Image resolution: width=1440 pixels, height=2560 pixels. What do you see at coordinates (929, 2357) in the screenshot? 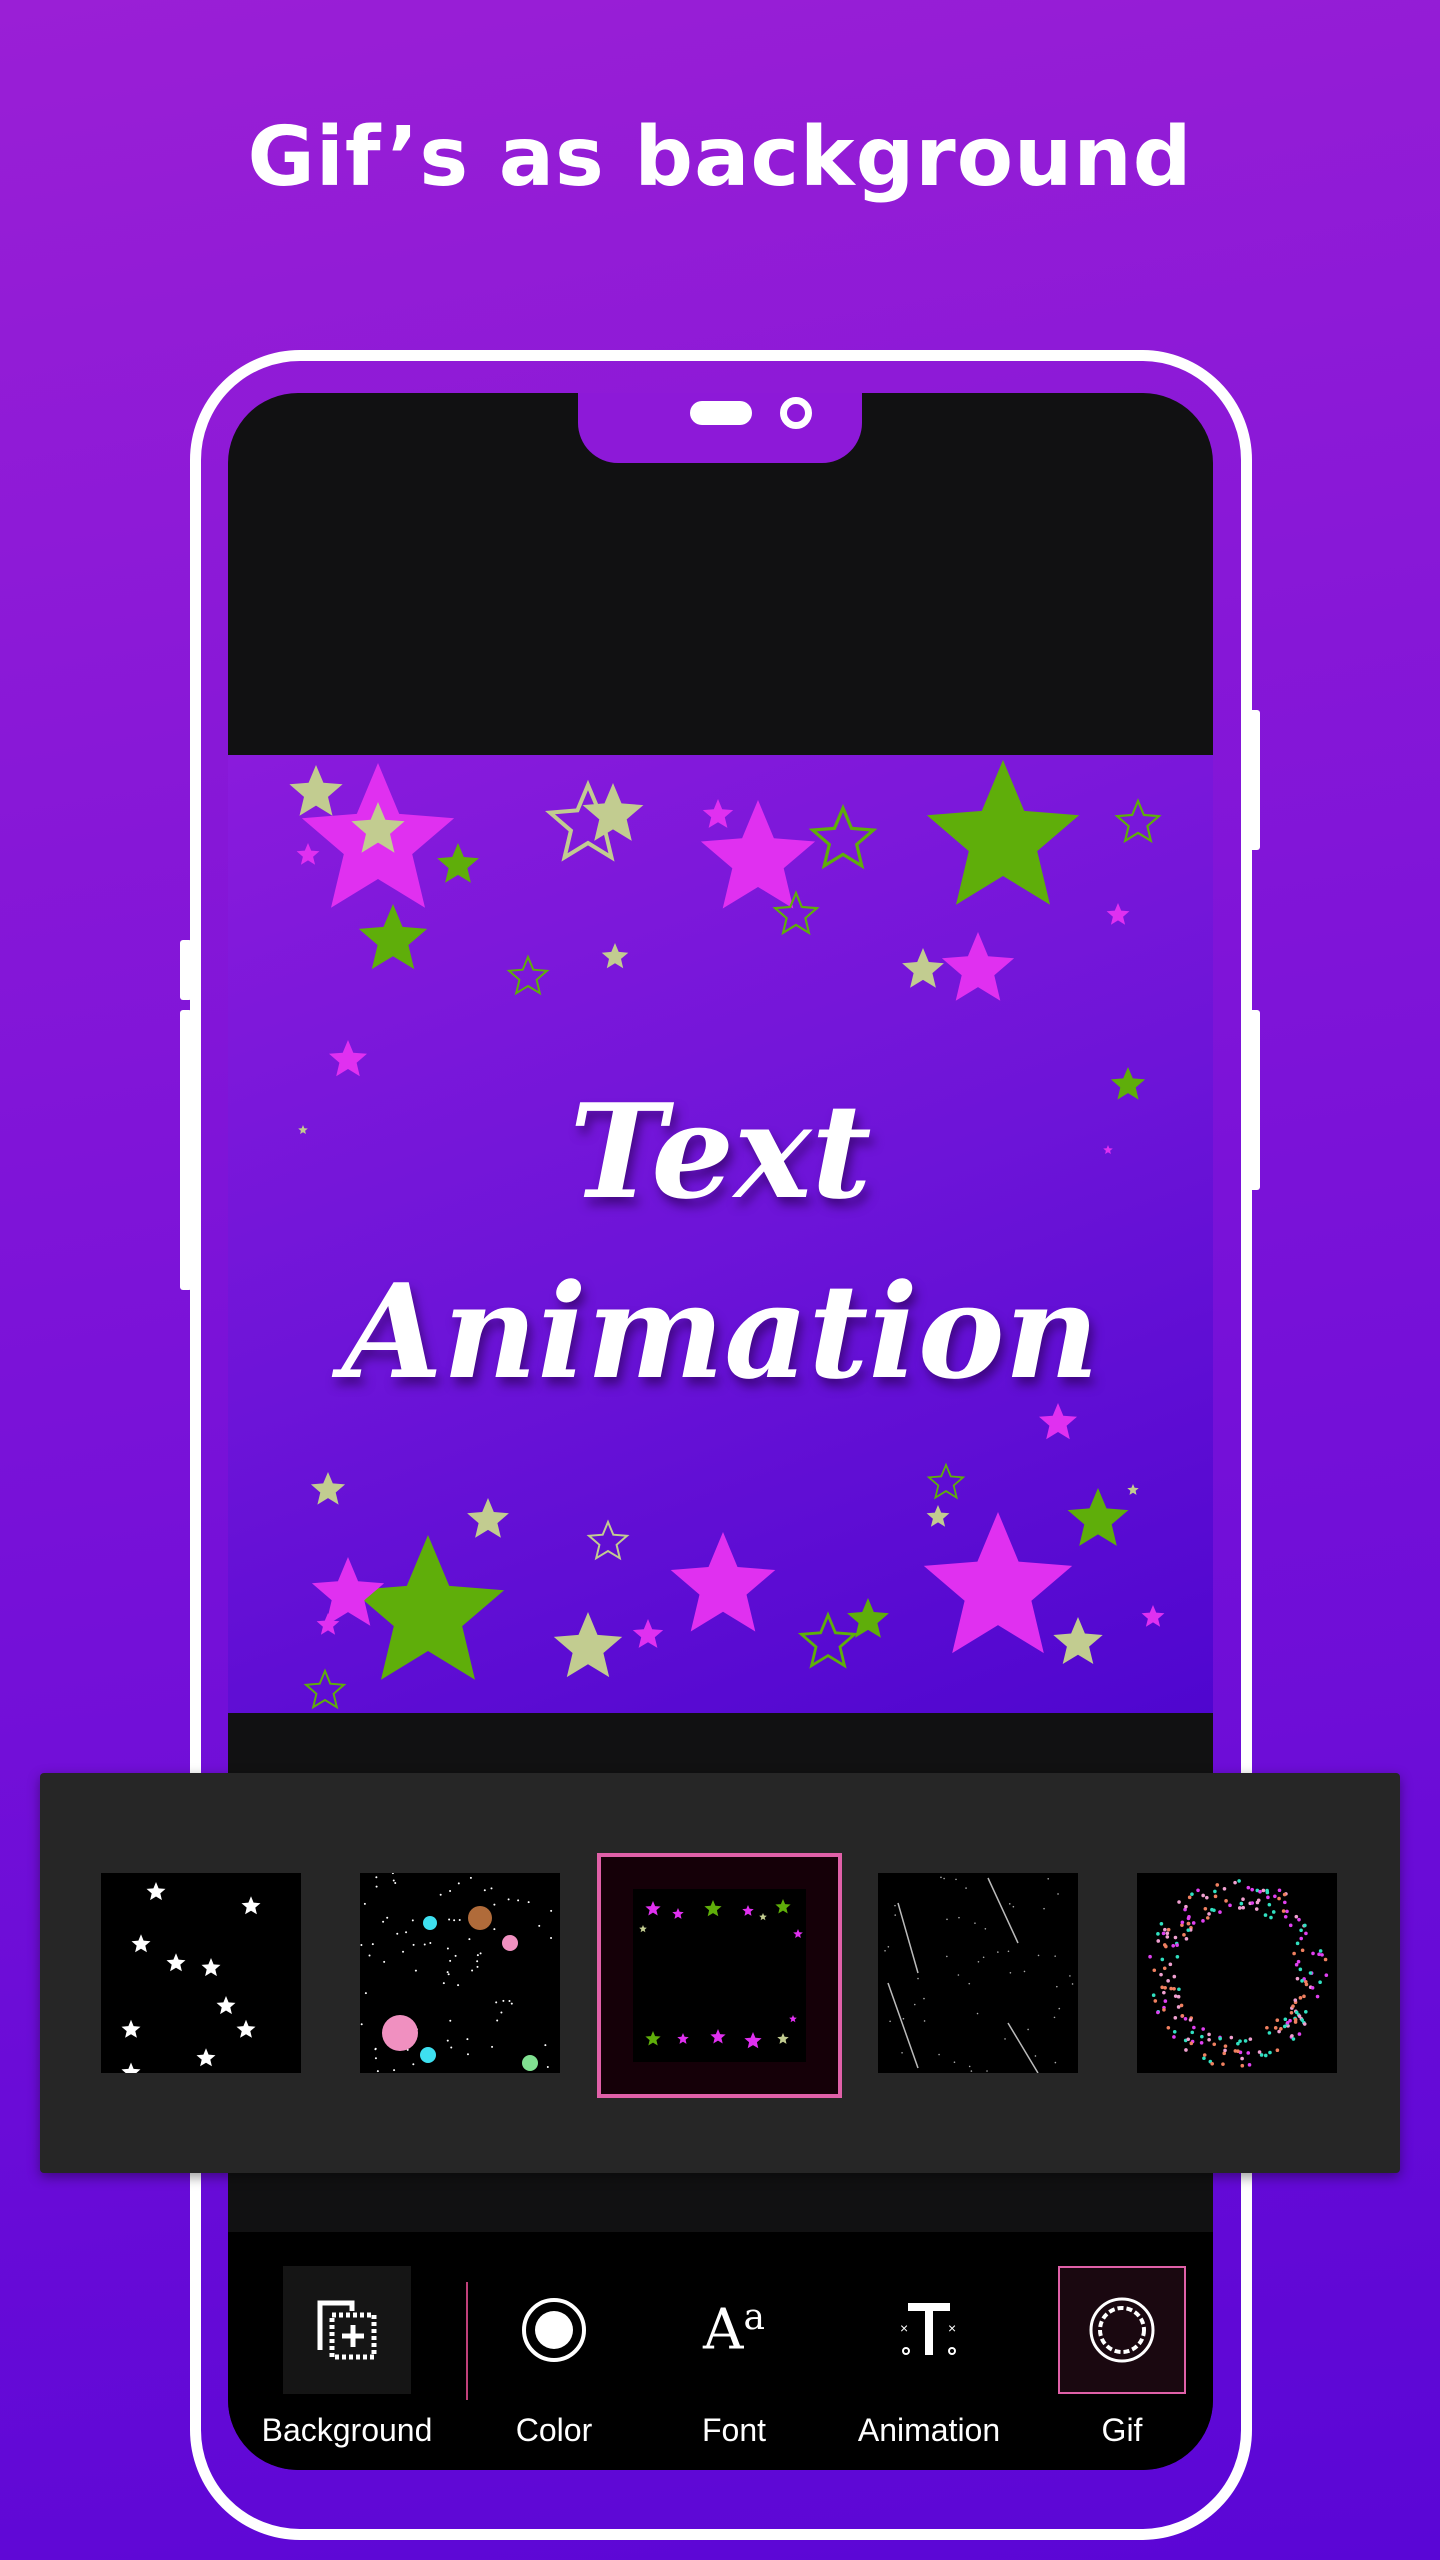
I see `tool-animation: × × Animation` at bounding box center [929, 2357].